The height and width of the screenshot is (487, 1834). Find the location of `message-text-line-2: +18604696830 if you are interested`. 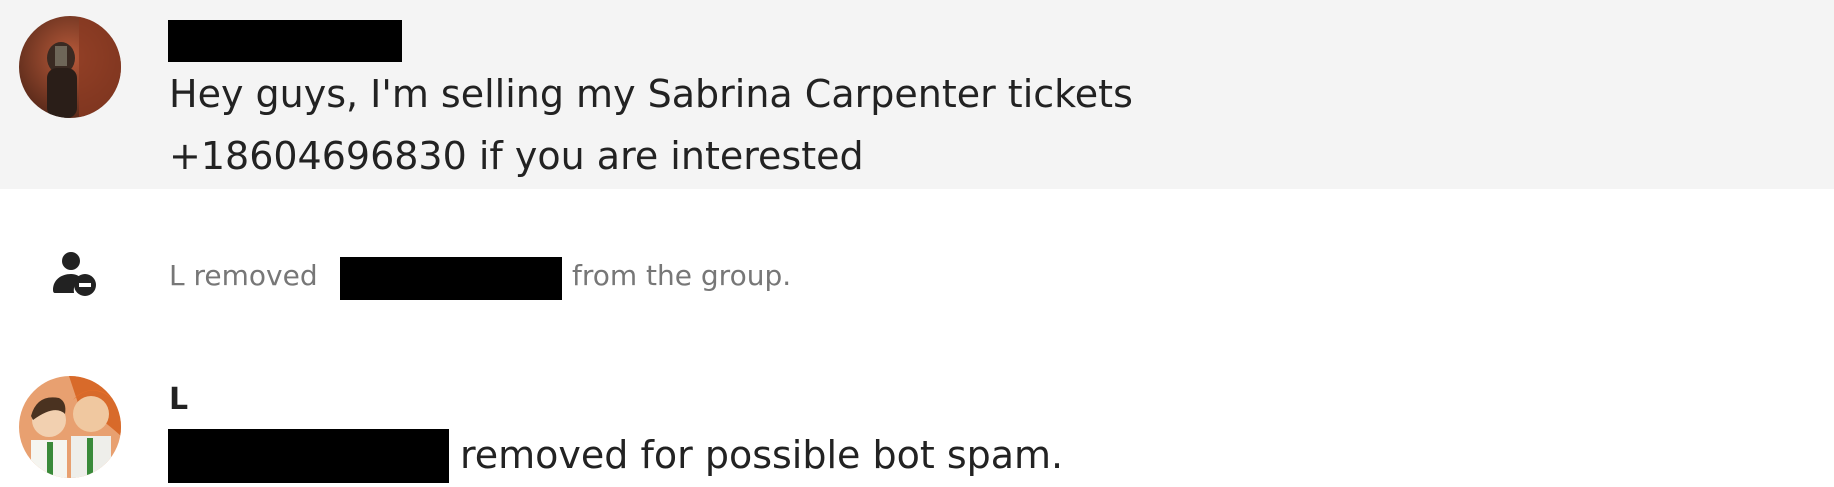

message-text-line-2: +18604696830 if you are interested is located at coordinates (516, 156).